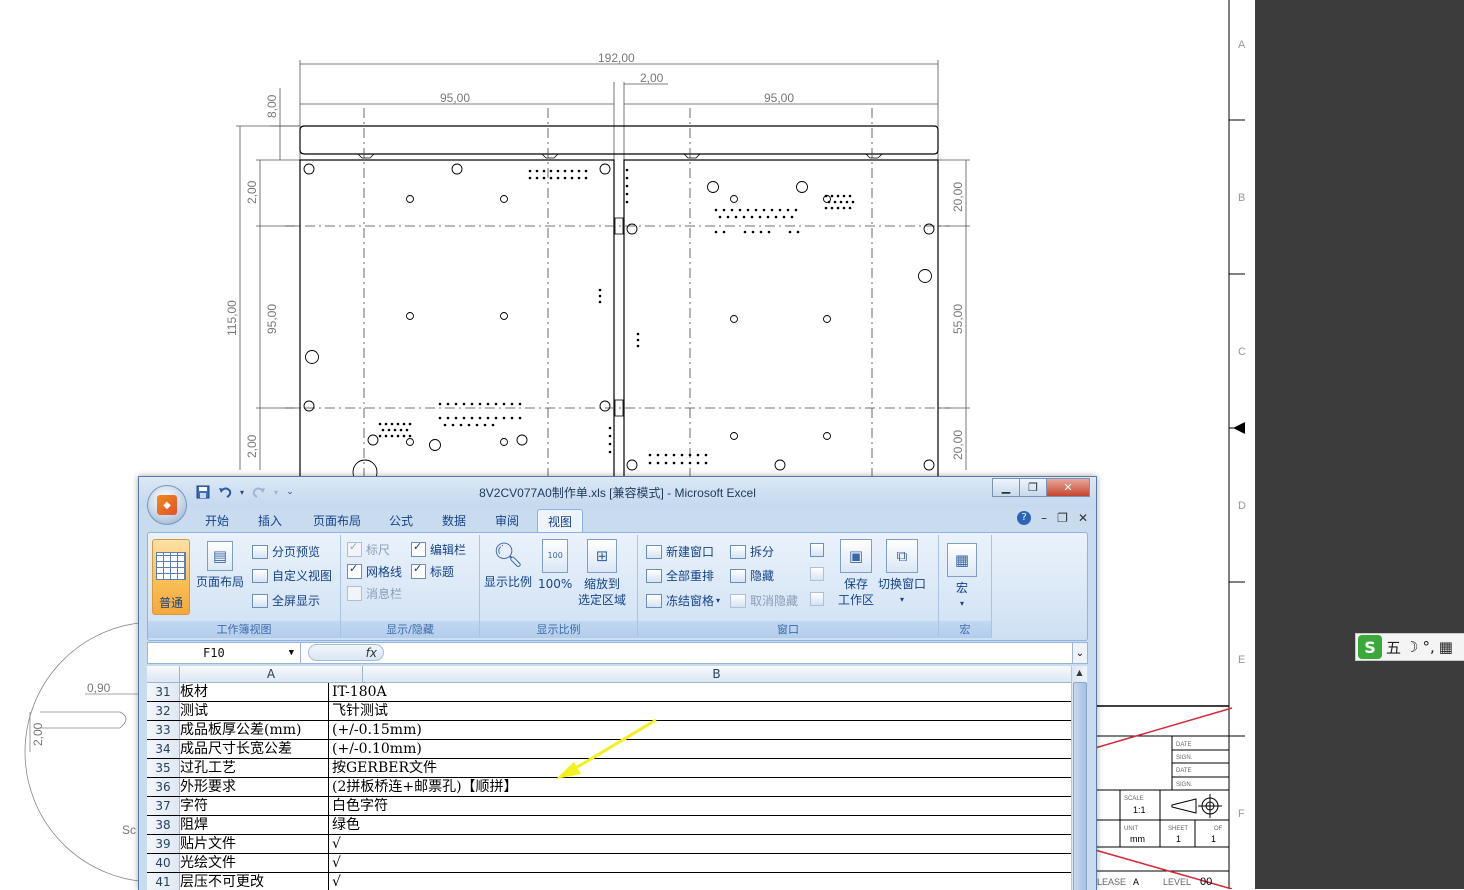 The image size is (1464, 890). What do you see at coordinates (700, 692) in the screenshot?
I see `cell-b: IT-180A` at bounding box center [700, 692].